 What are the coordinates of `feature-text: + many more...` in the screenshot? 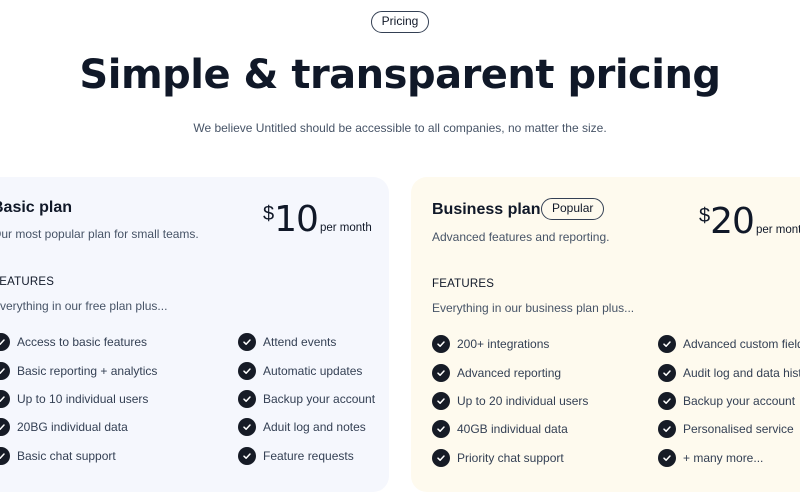 It's located at (723, 457).